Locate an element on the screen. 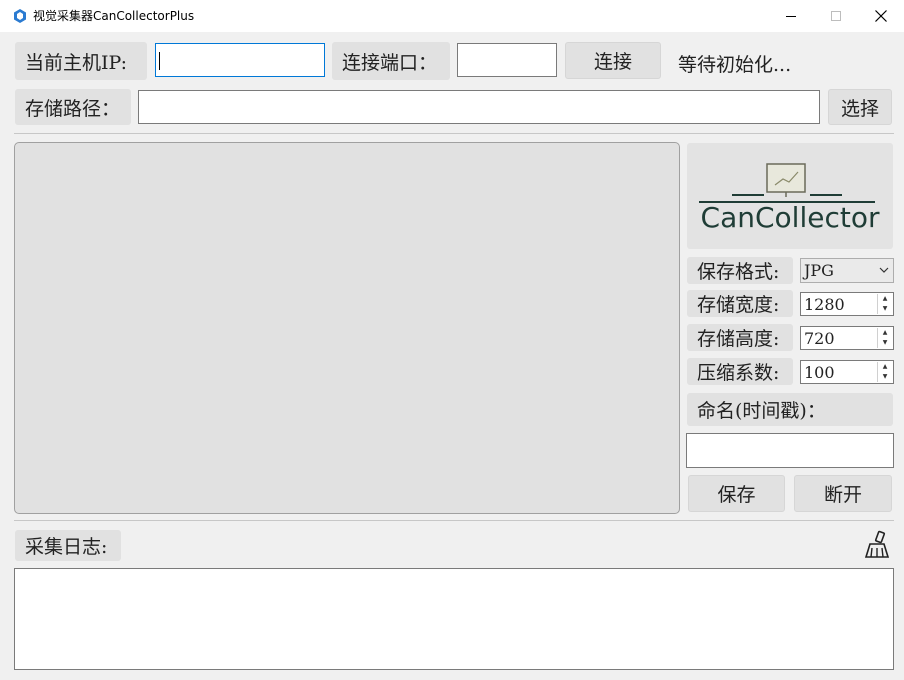 The height and width of the screenshot is (680, 904). compress-value: 100 is located at coordinates (819, 372).